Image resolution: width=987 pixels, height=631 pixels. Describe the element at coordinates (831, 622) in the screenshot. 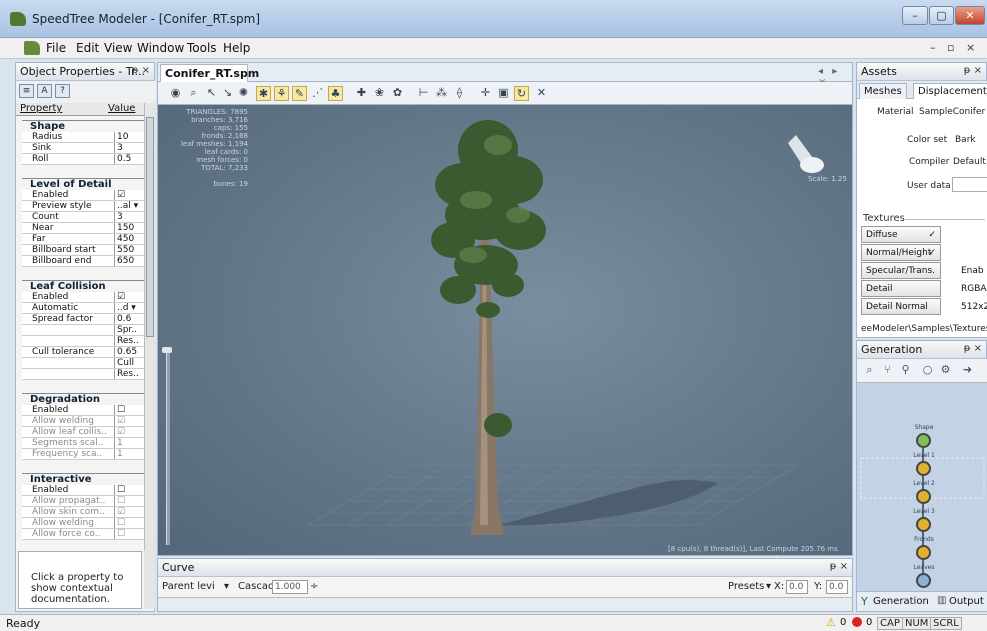

I see `warning-icon: ⚠` at that location.